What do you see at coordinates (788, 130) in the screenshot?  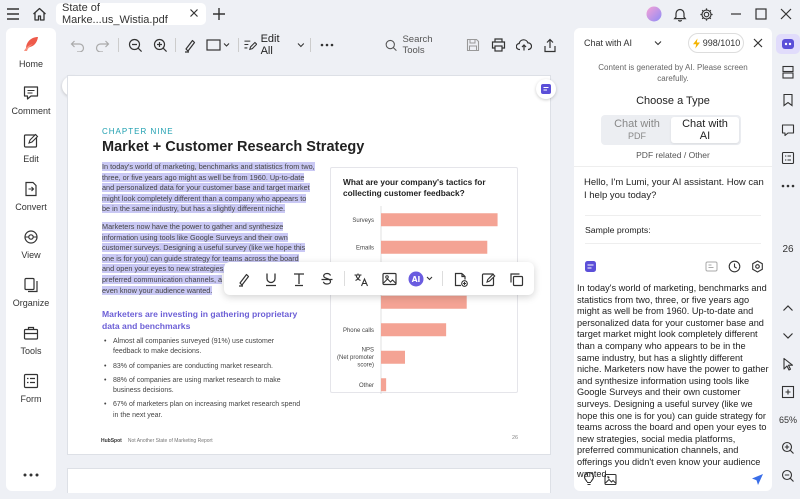 I see `comments-panel-icon` at bounding box center [788, 130].